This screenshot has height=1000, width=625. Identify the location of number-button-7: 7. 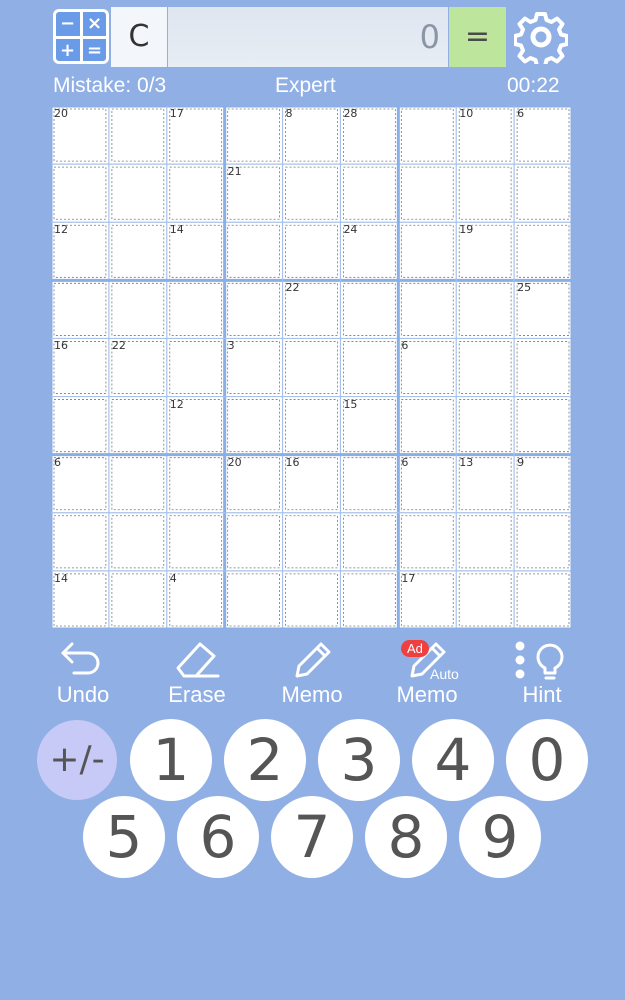
(312, 837).